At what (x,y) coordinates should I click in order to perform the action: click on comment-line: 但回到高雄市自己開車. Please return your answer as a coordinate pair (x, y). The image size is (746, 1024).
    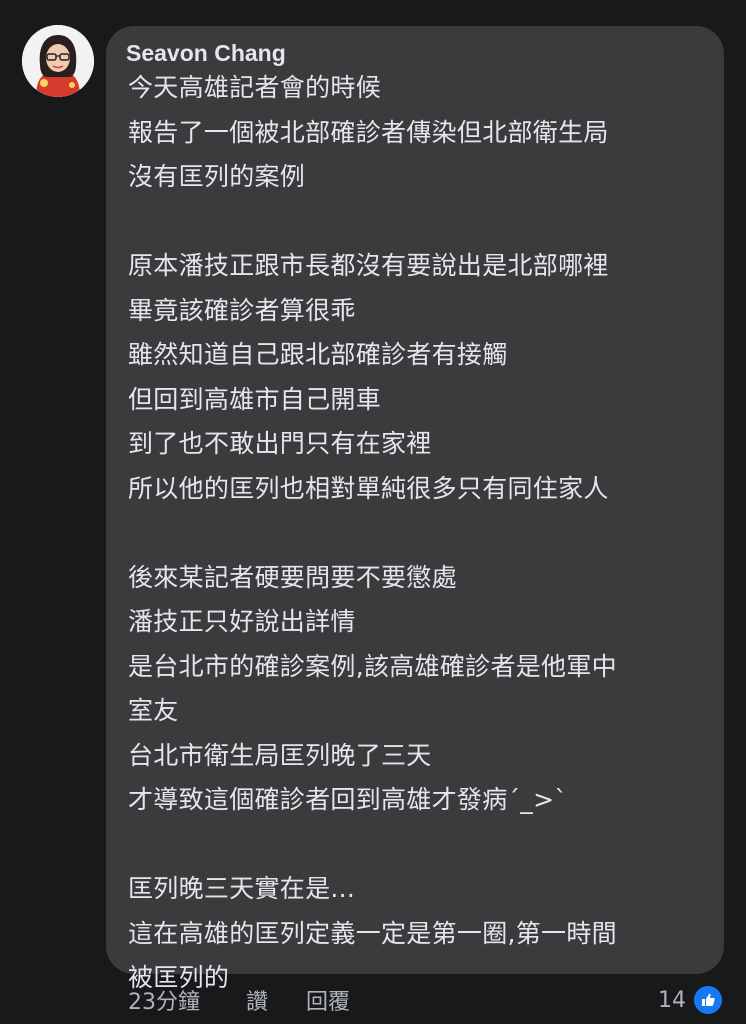
    Looking at the image, I should click on (255, 399).